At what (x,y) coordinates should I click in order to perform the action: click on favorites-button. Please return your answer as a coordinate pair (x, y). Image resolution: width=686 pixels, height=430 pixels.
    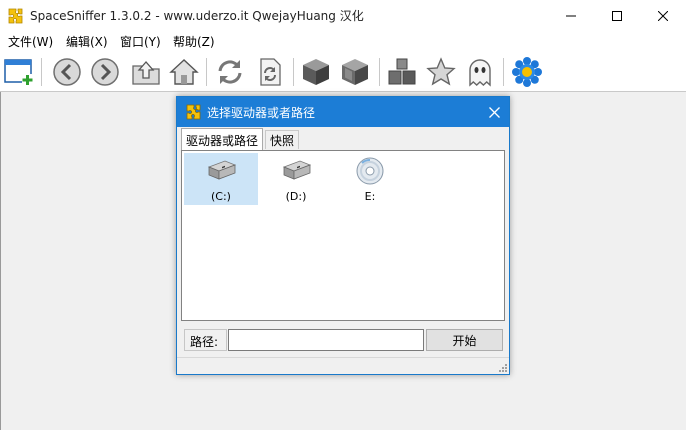
    Looking at the image, I should click on (441, 72).